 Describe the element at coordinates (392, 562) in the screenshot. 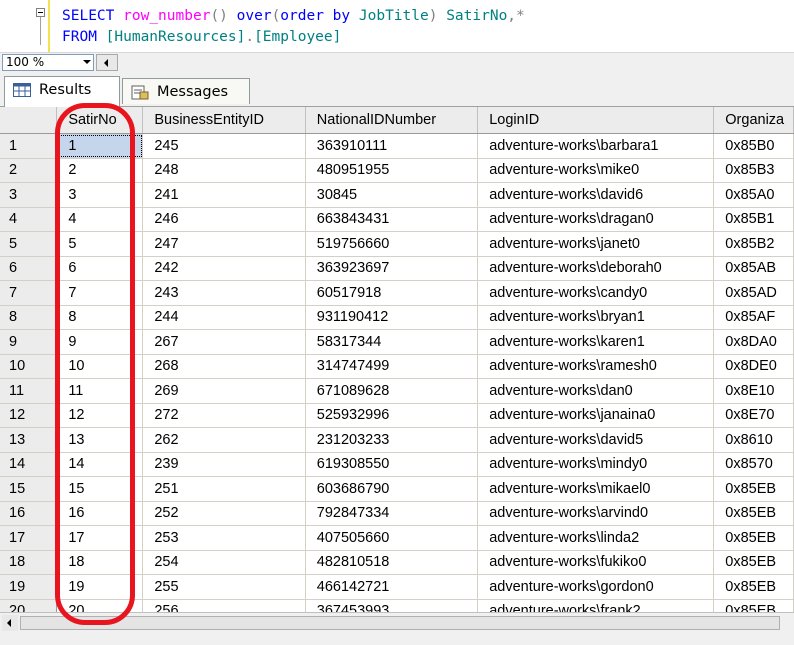

I see `cell-nationalidnumber: 482810518` at that location.